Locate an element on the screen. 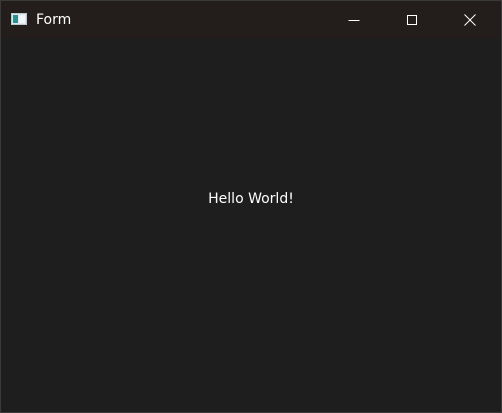  close-button is located at coordinates (470, 19).